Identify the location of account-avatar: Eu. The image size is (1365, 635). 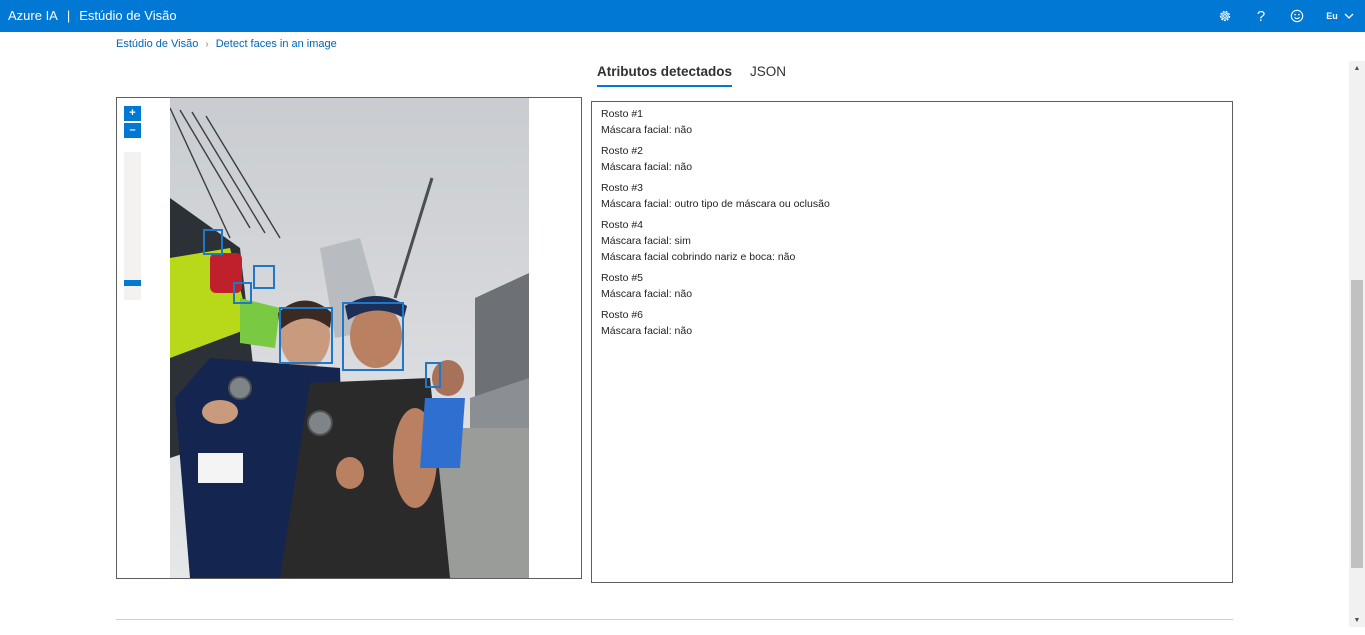
(1332, 16).